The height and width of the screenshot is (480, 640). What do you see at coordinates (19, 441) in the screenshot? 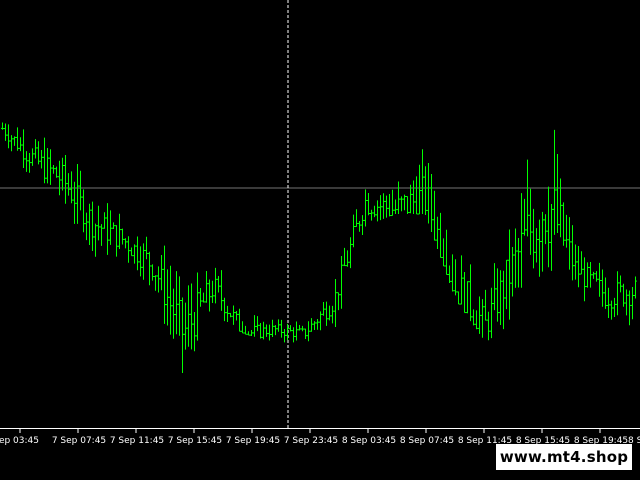
I see `time-axis-label: Sep 03:45` at bounding box center [19, 441].